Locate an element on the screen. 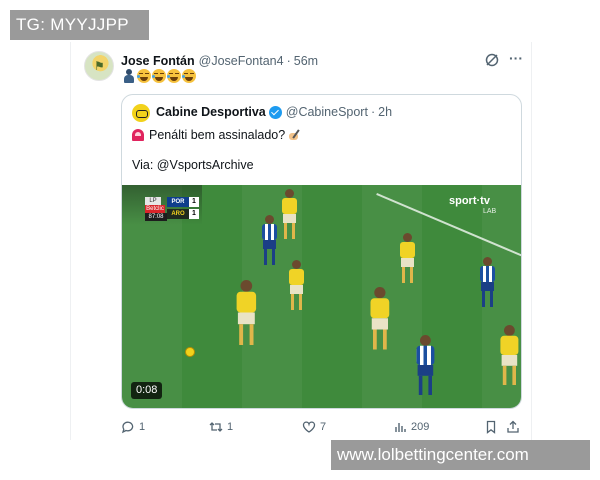 This screenshot has height=480, width=600. share-button is located at coordinates (515, 427).